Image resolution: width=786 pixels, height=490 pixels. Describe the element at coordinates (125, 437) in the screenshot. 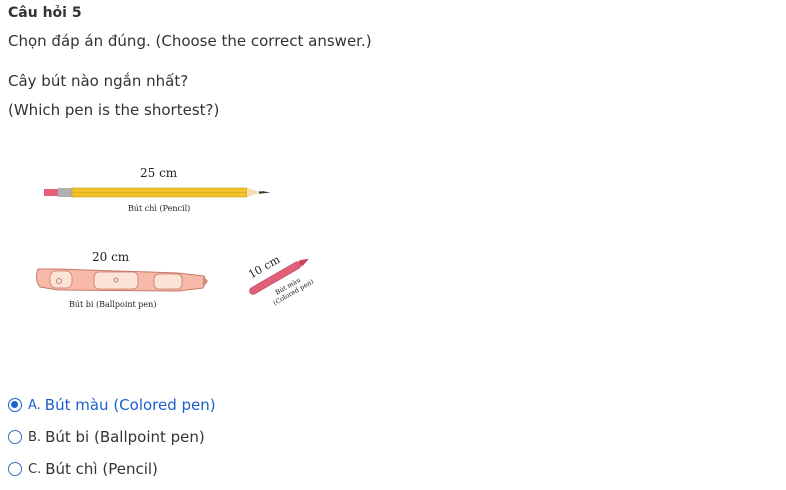

I see `option-b-text: Bút bi (Ballpoint pen)` at that location.